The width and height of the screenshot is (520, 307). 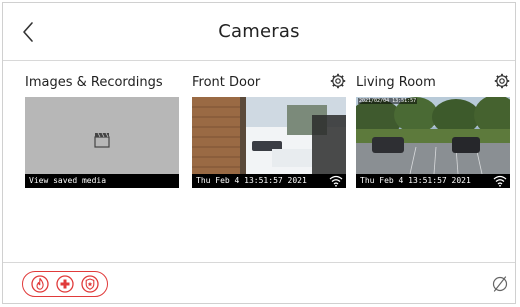 What do you see at coordinates (90, 284) in the screenshot?
I see `police-badge-icon` at bounding box center [90, 284].